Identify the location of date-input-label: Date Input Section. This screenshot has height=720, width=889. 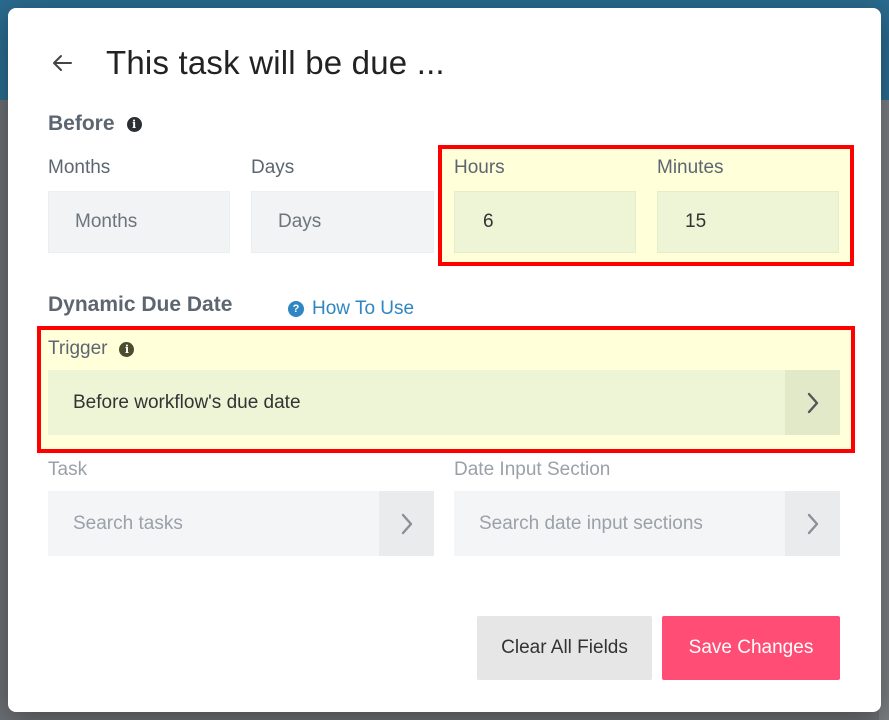
(532, 469).